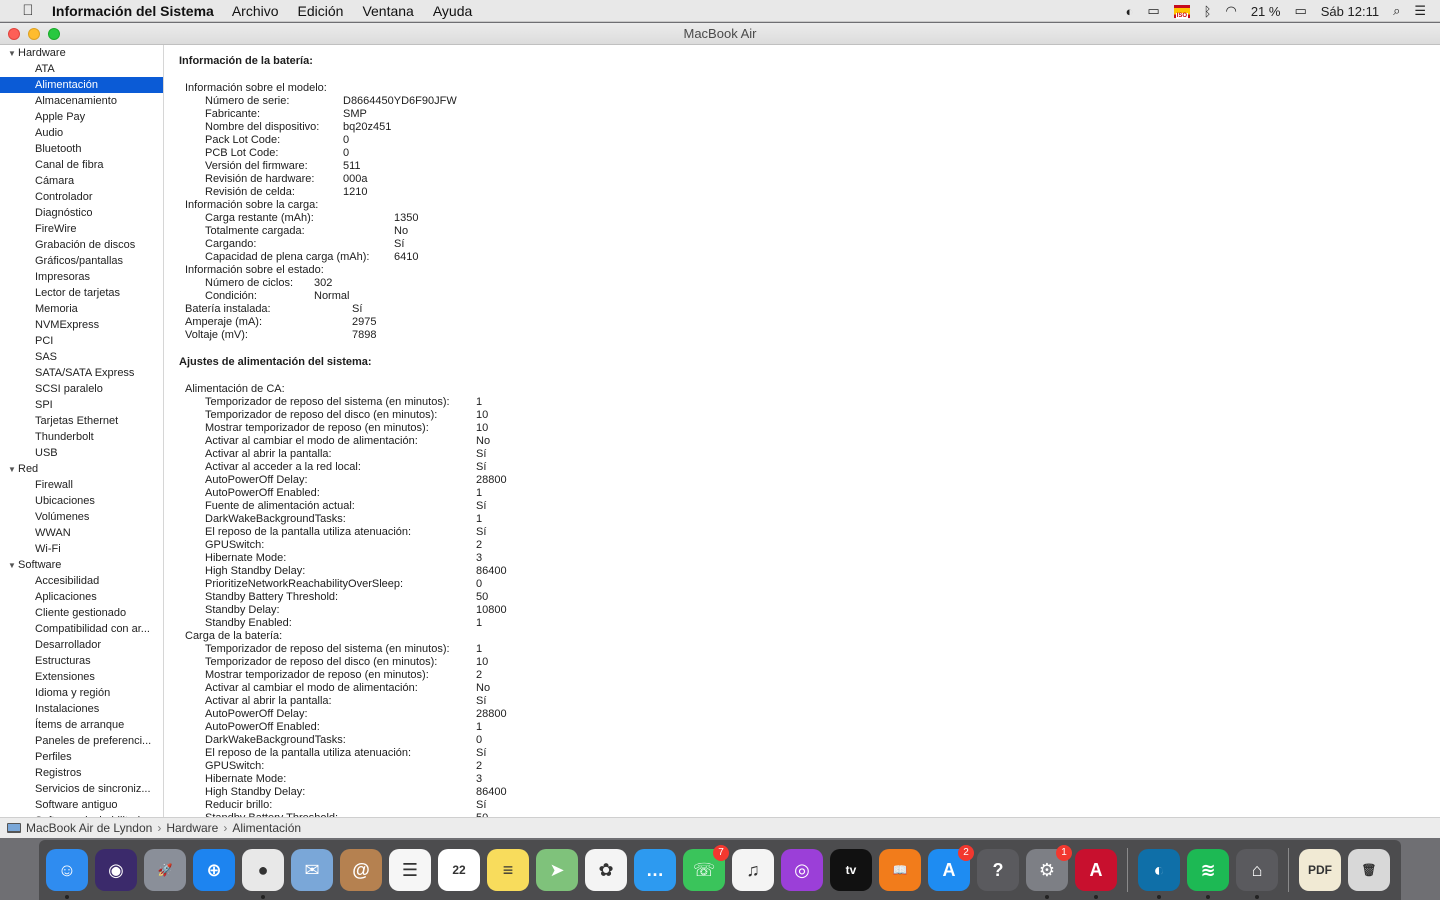 Image resolution: width=1440 pixels, height=900 pixels. I want to click on sidebar-item: Aplicaciones, so click(81, 597).